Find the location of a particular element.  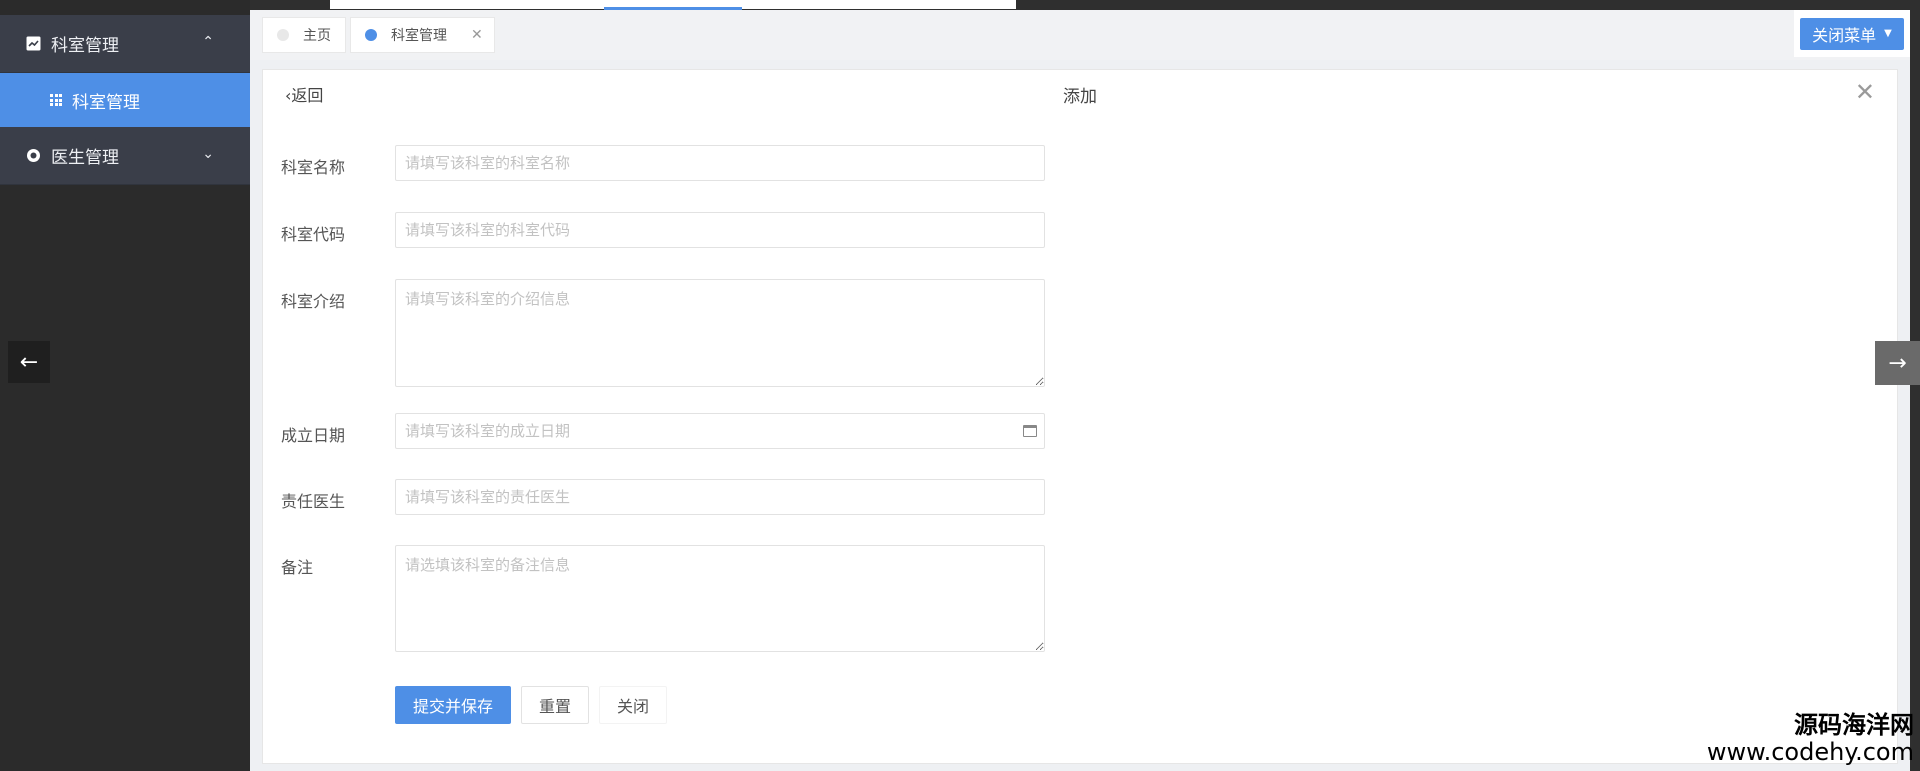

sidebar-group-label: 科室管理 is located at coordinates (85, 46).